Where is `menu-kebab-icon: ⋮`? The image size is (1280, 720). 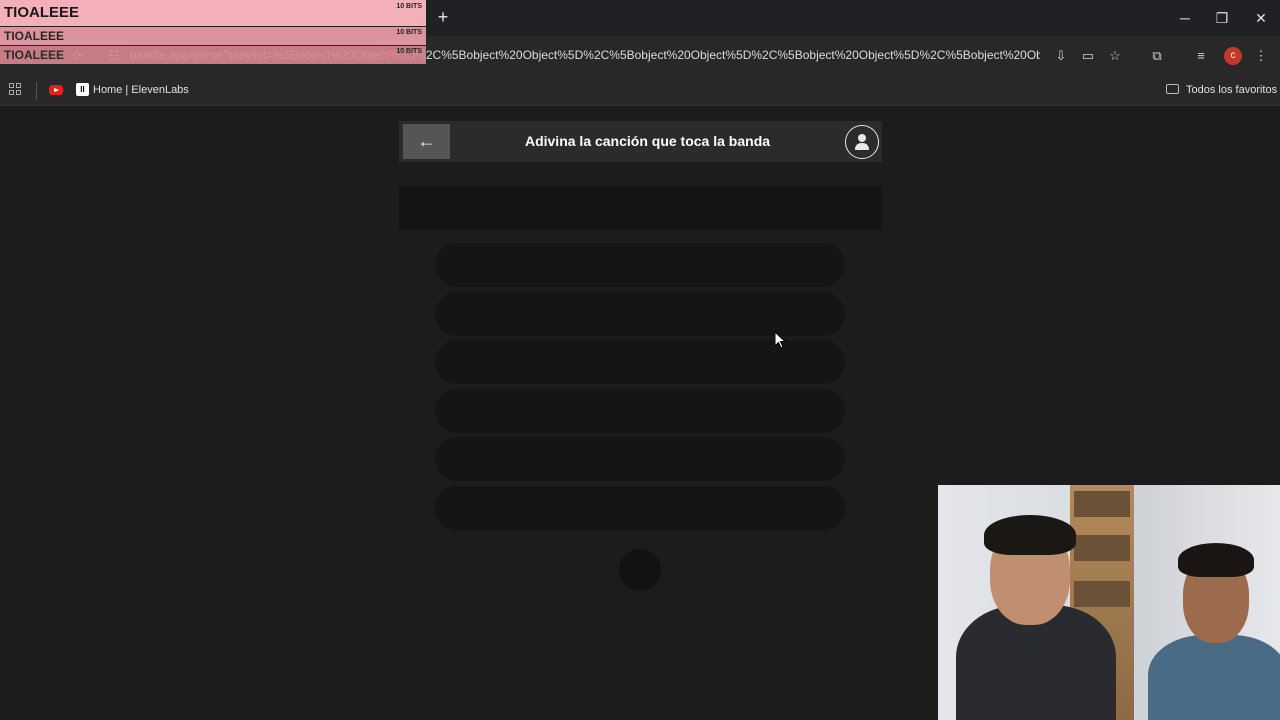
menu-kebab-icon: ⋮ is located at coordinates (1261, 56).